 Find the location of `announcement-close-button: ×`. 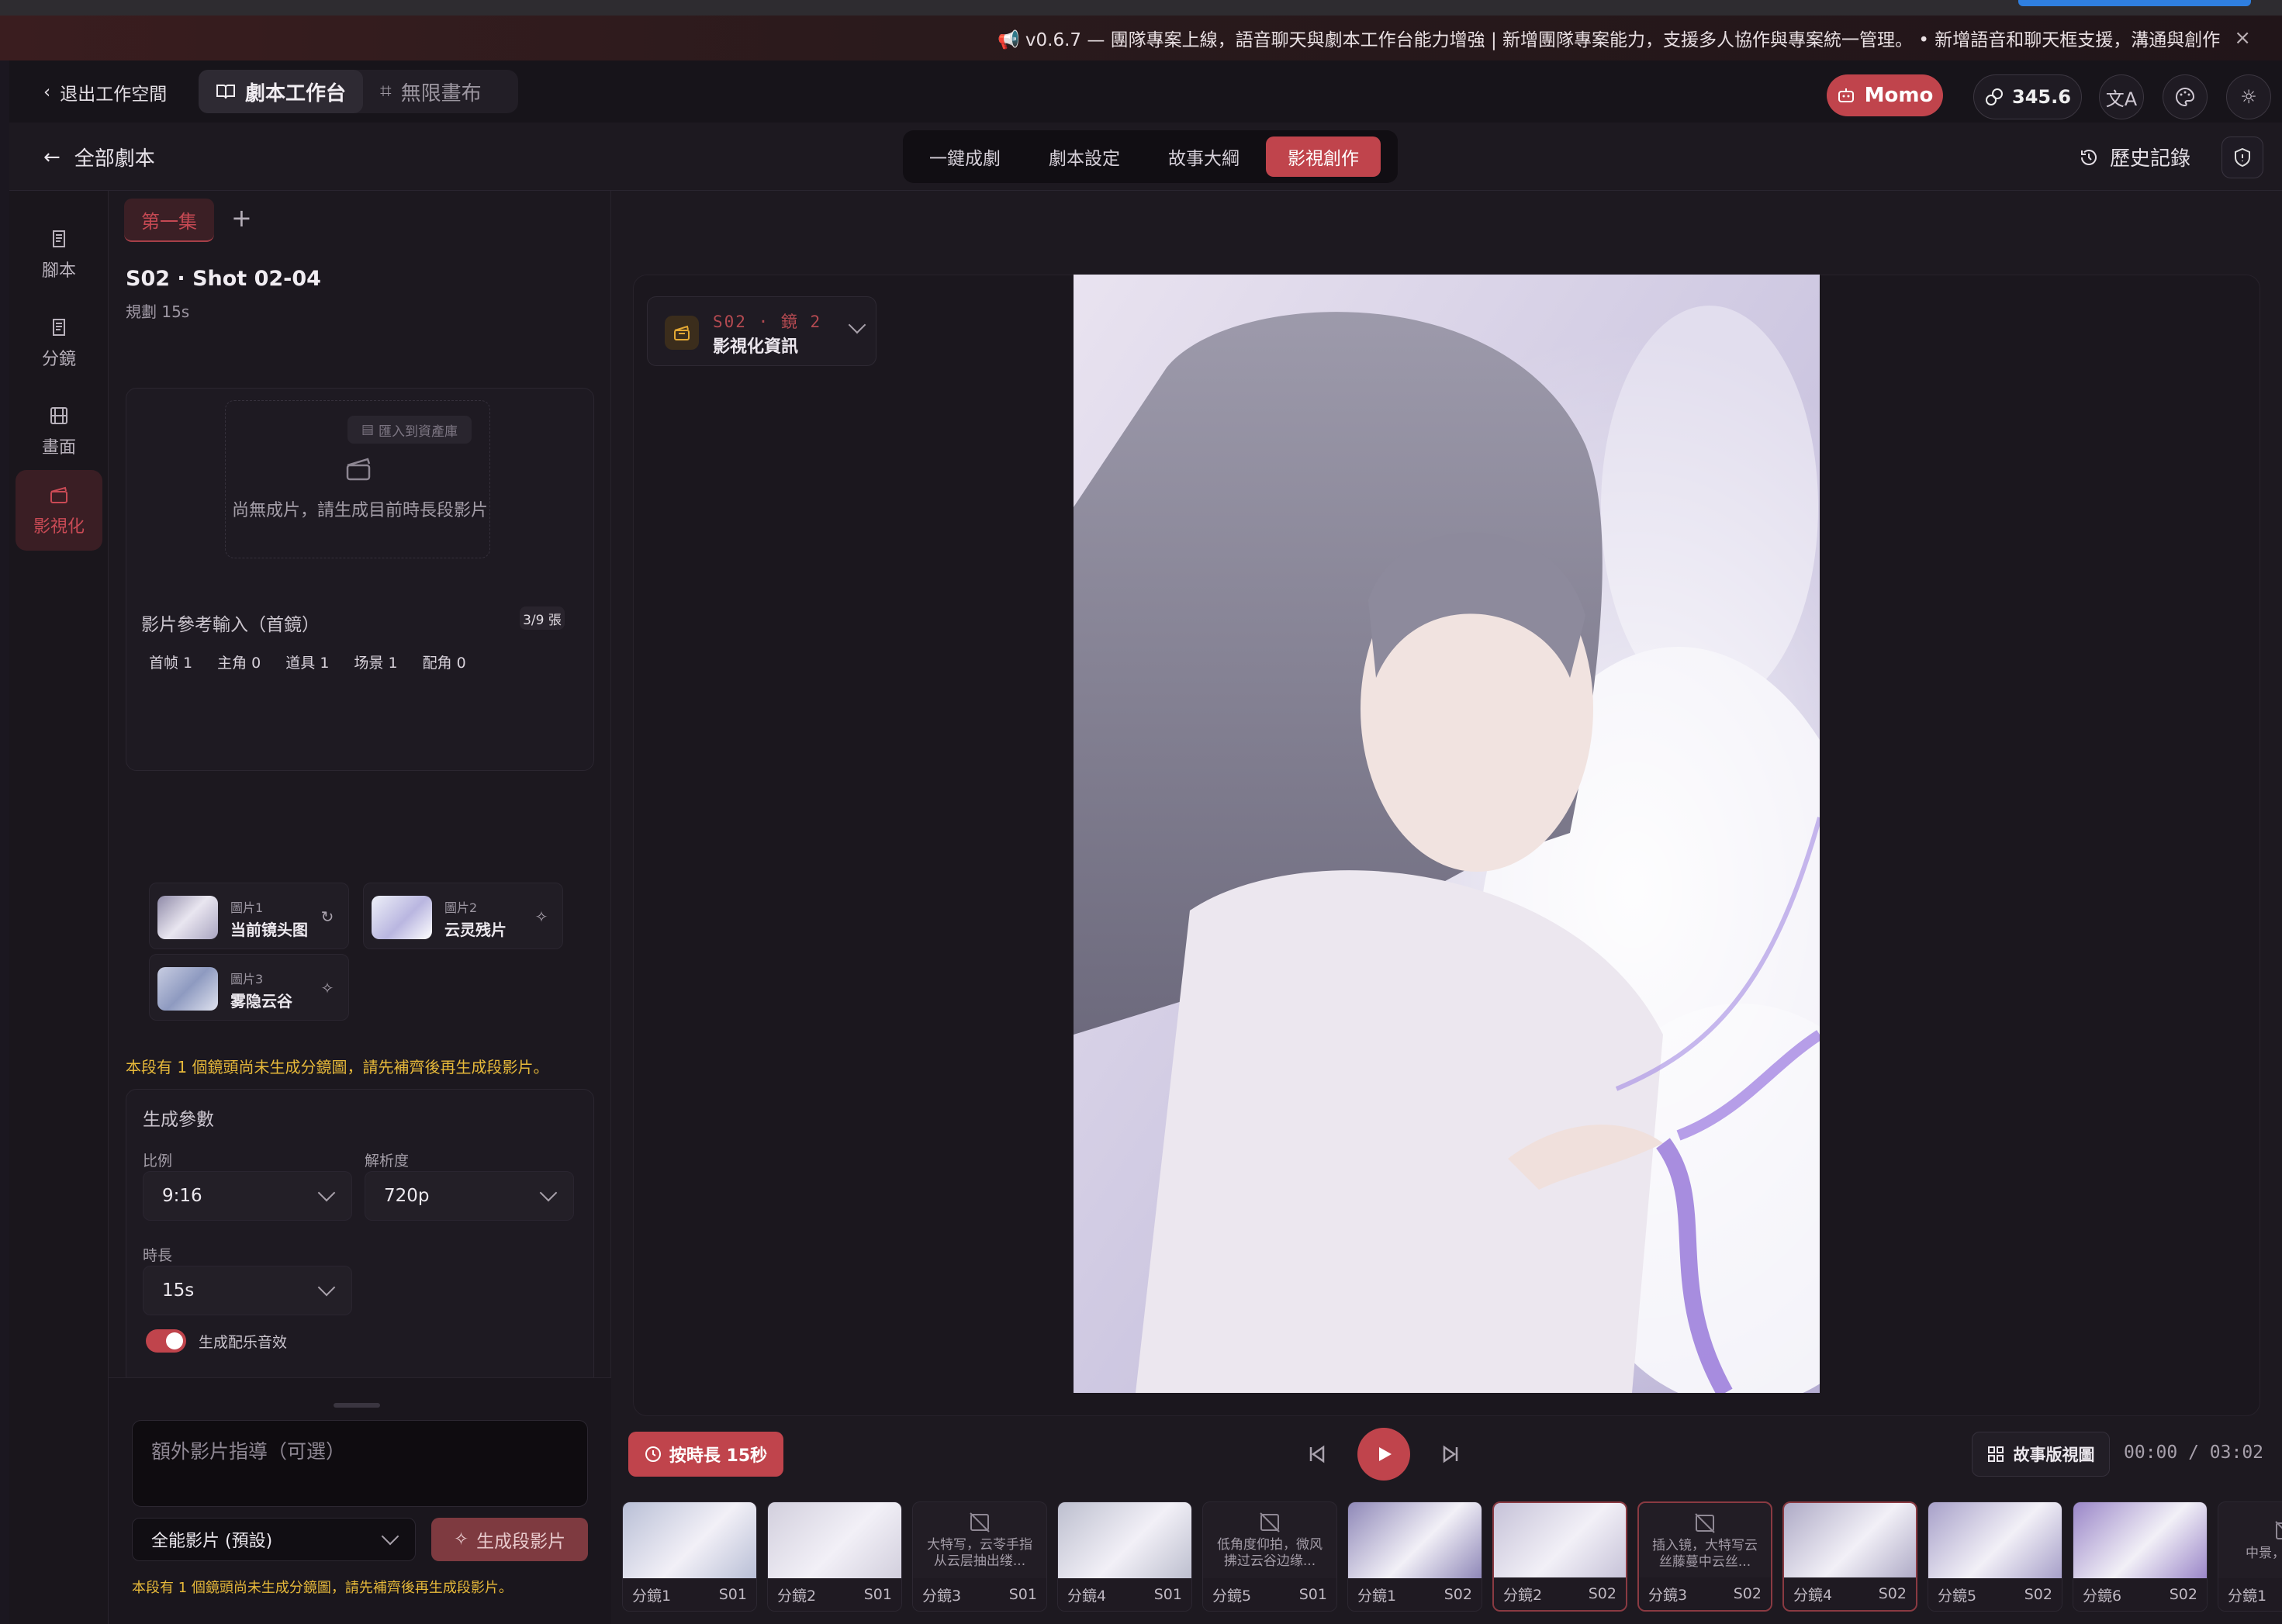

announcement-close-button: × is located at coordinates (2242, 38).